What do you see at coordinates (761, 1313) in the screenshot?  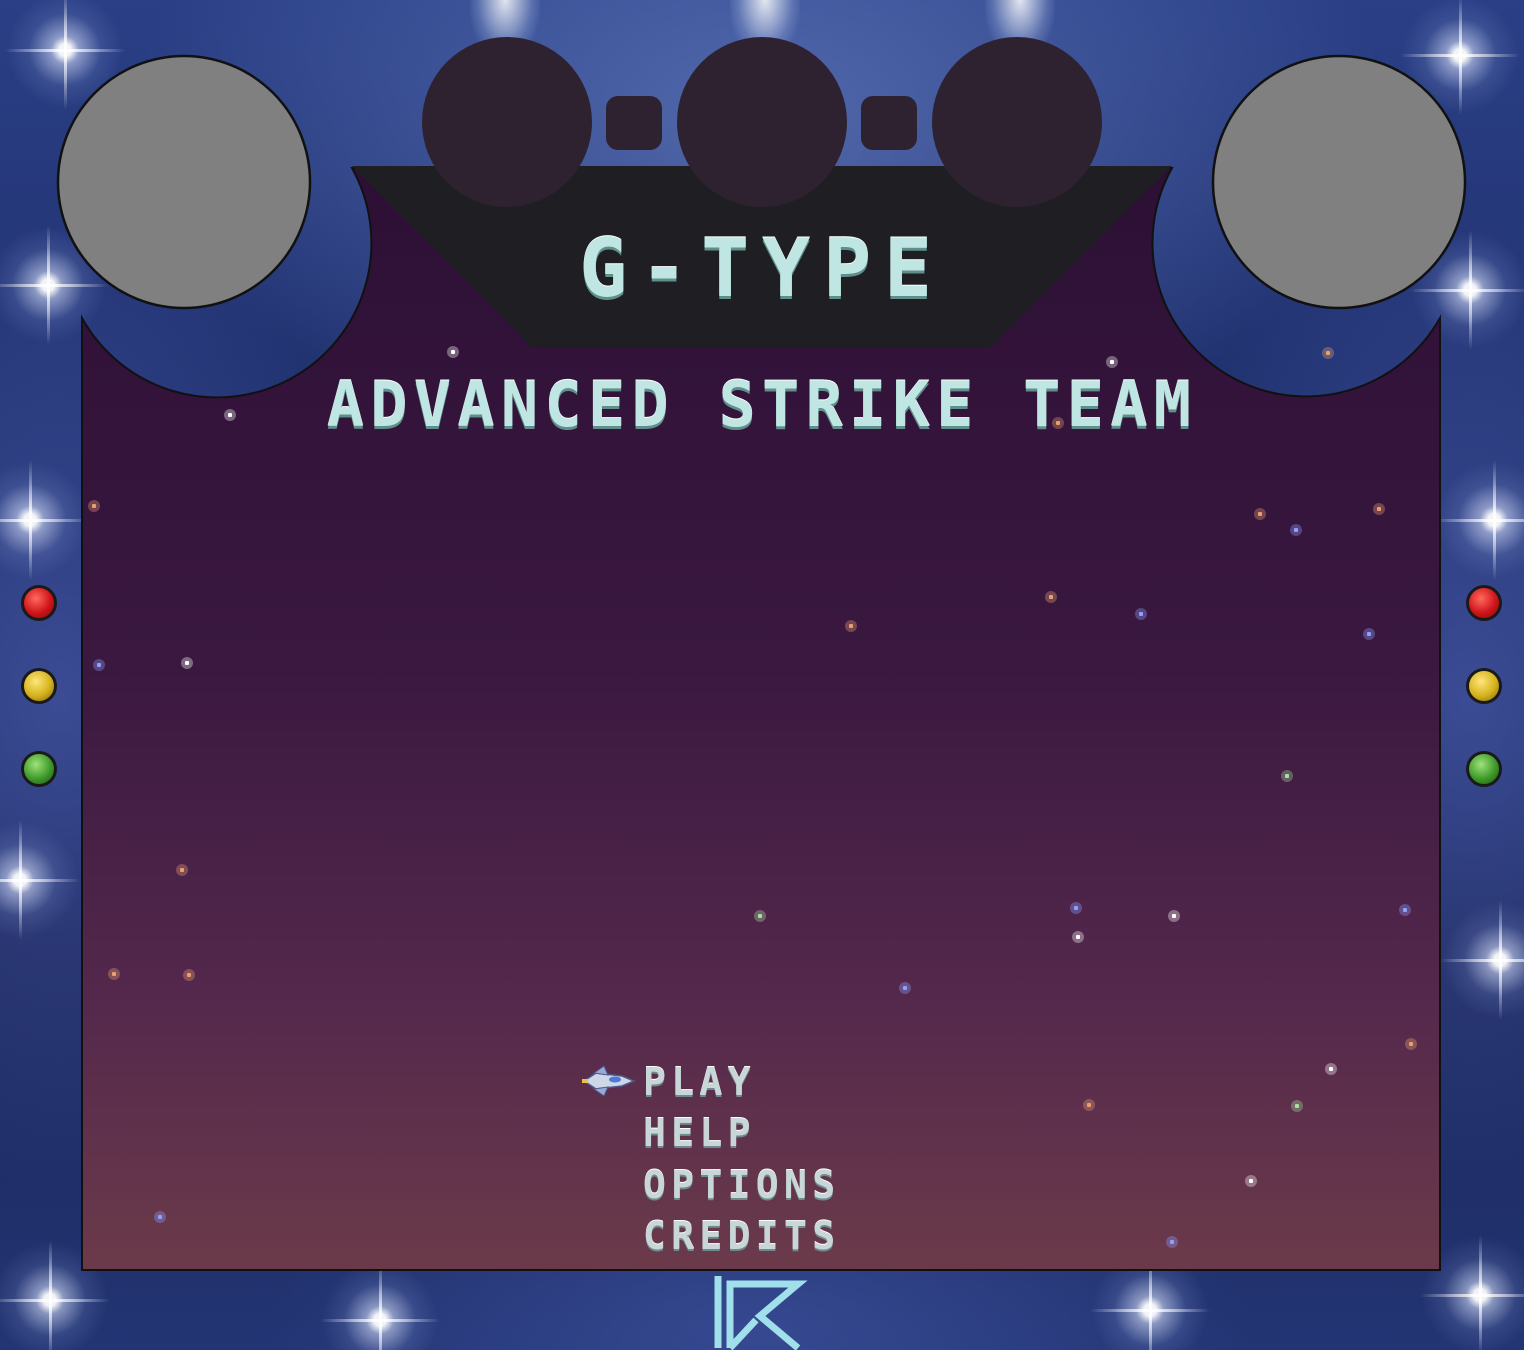 I see `studio-logo-icon` at bounding box center [761, 1313].